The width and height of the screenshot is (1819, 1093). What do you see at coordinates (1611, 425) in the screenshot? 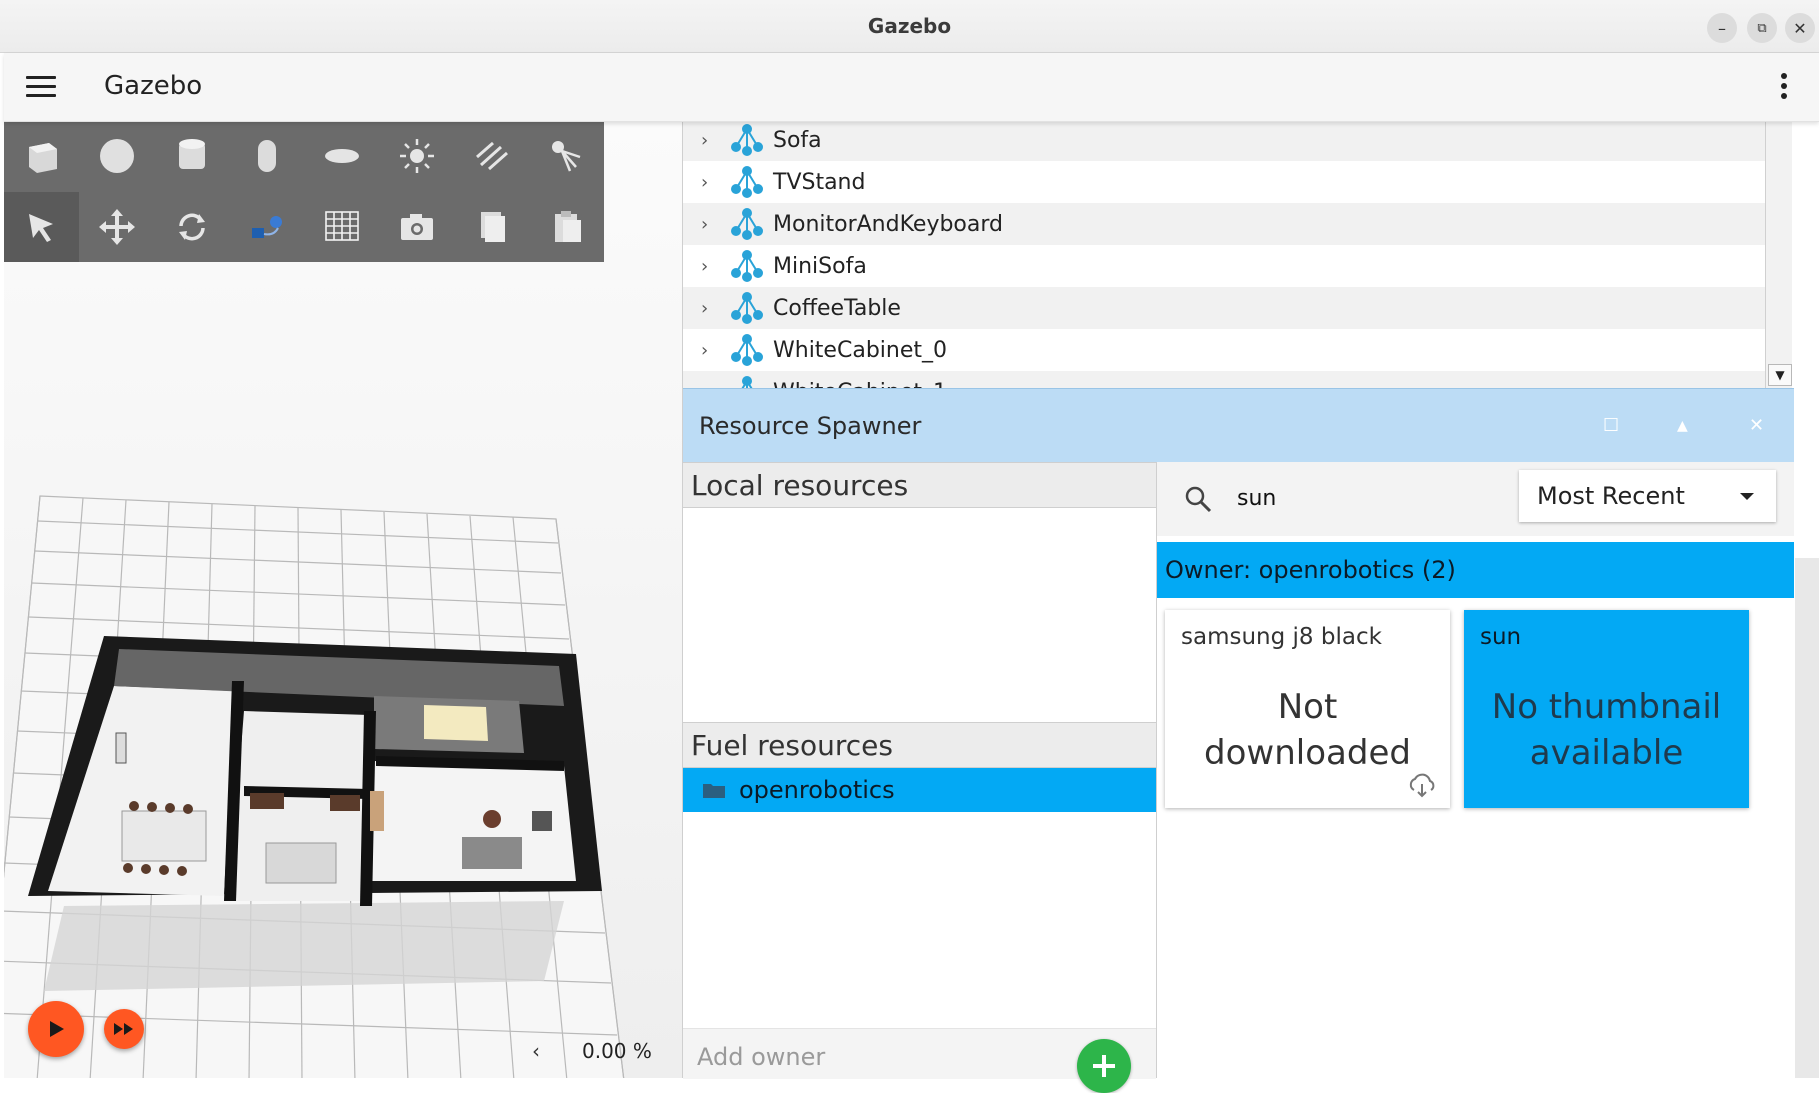
I see `undock-icon: ☐` at bounding box center [1611, 425].